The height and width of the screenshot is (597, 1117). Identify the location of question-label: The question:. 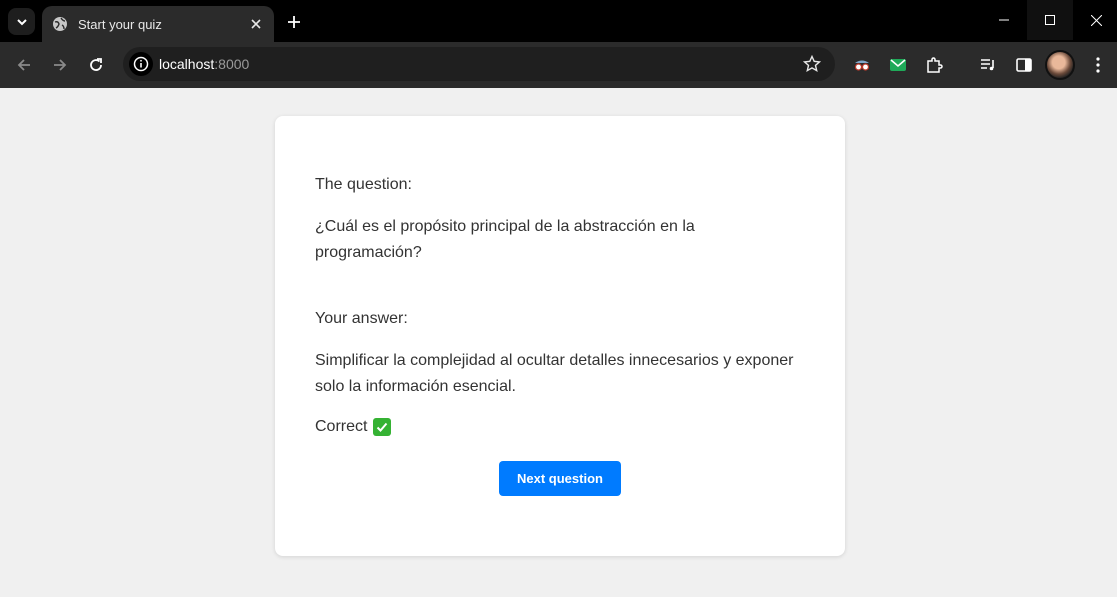
(363, 184).